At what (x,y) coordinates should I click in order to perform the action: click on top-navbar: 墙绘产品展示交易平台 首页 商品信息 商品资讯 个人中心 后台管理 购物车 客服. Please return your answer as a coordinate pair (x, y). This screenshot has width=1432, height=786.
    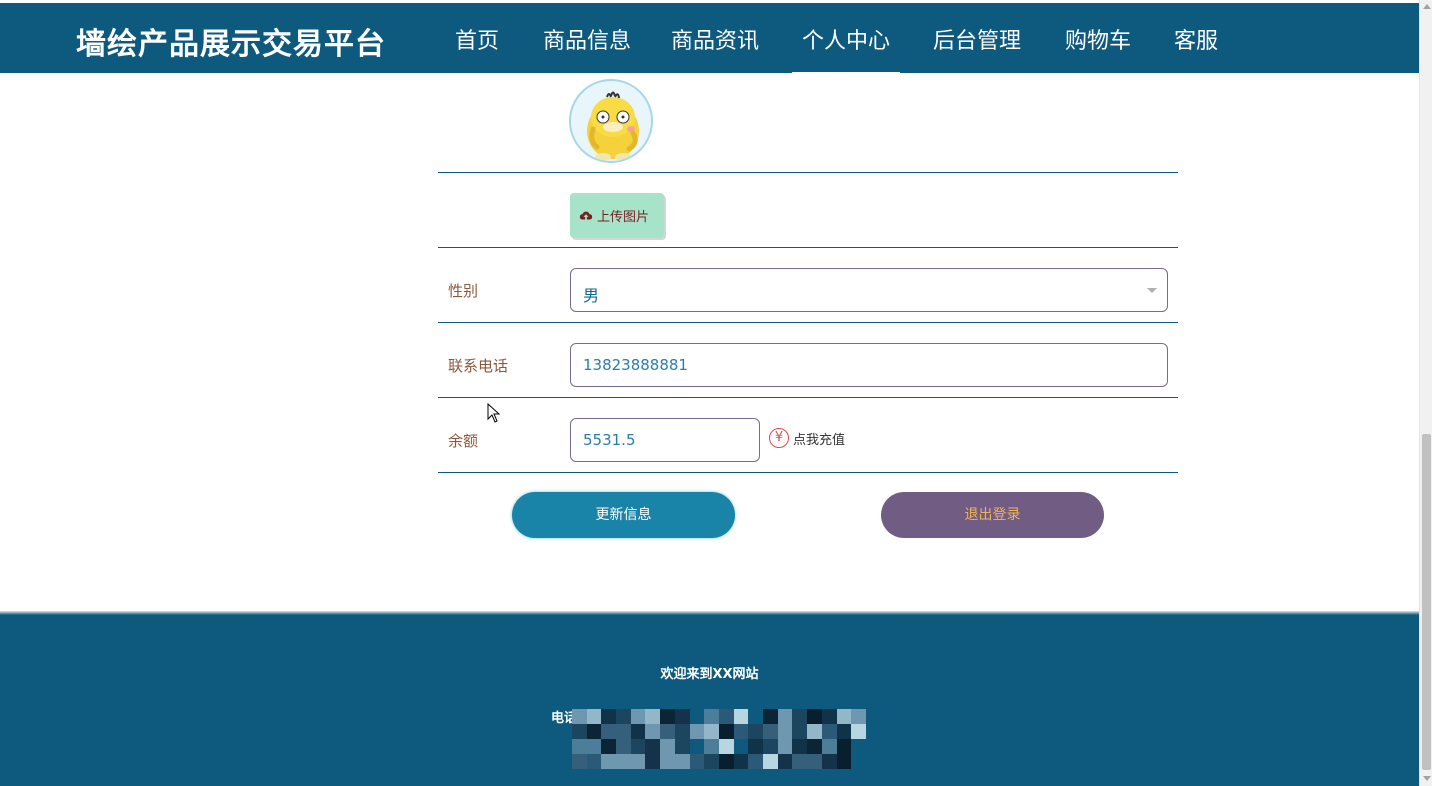
    Looking at the image, I should click on (709, 38).